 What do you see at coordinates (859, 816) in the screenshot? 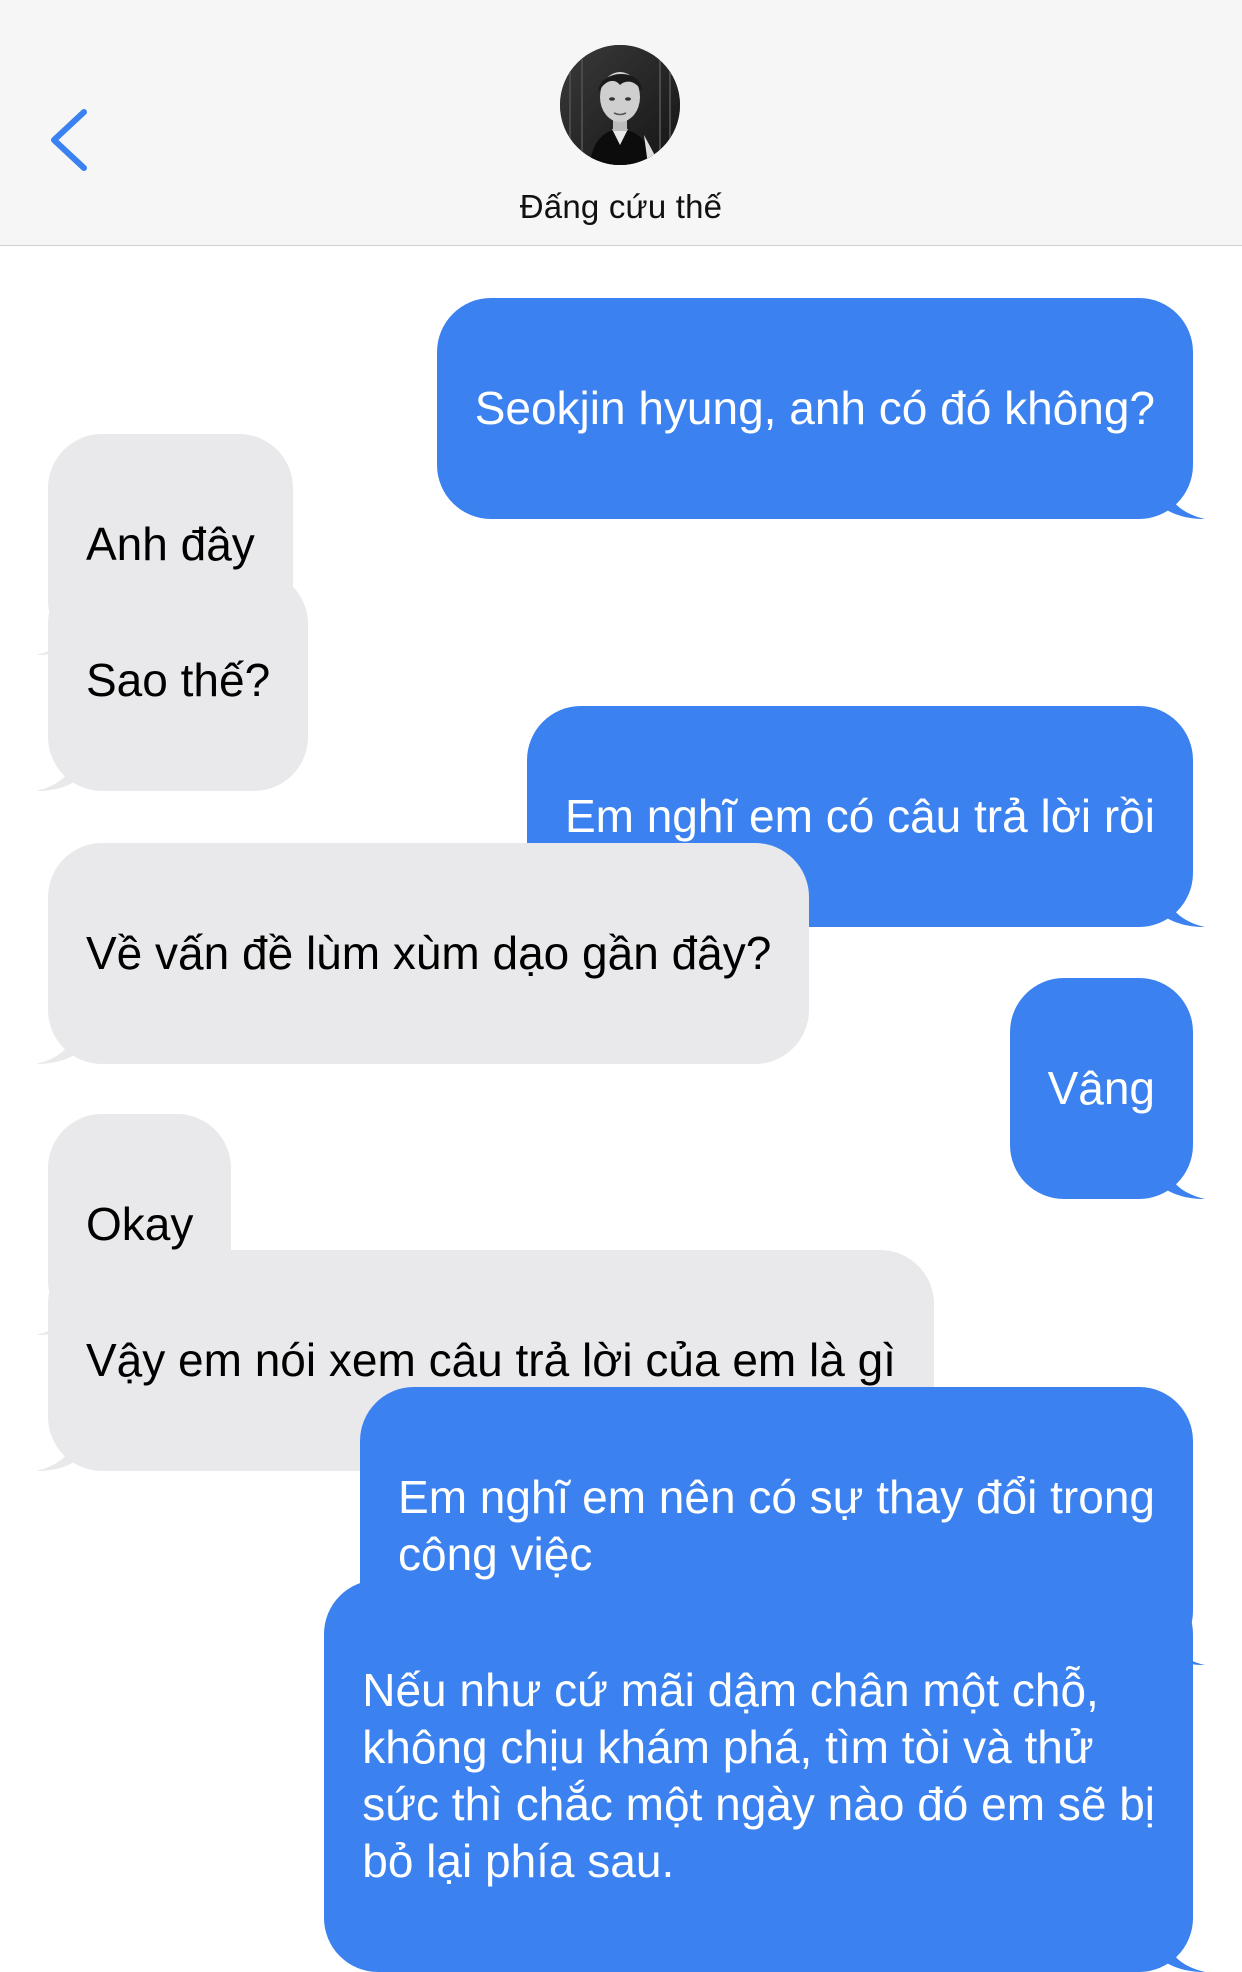
I see `message-text: Em nghĩ em có câu trả lời rồi` at bounding box center [859, 816].